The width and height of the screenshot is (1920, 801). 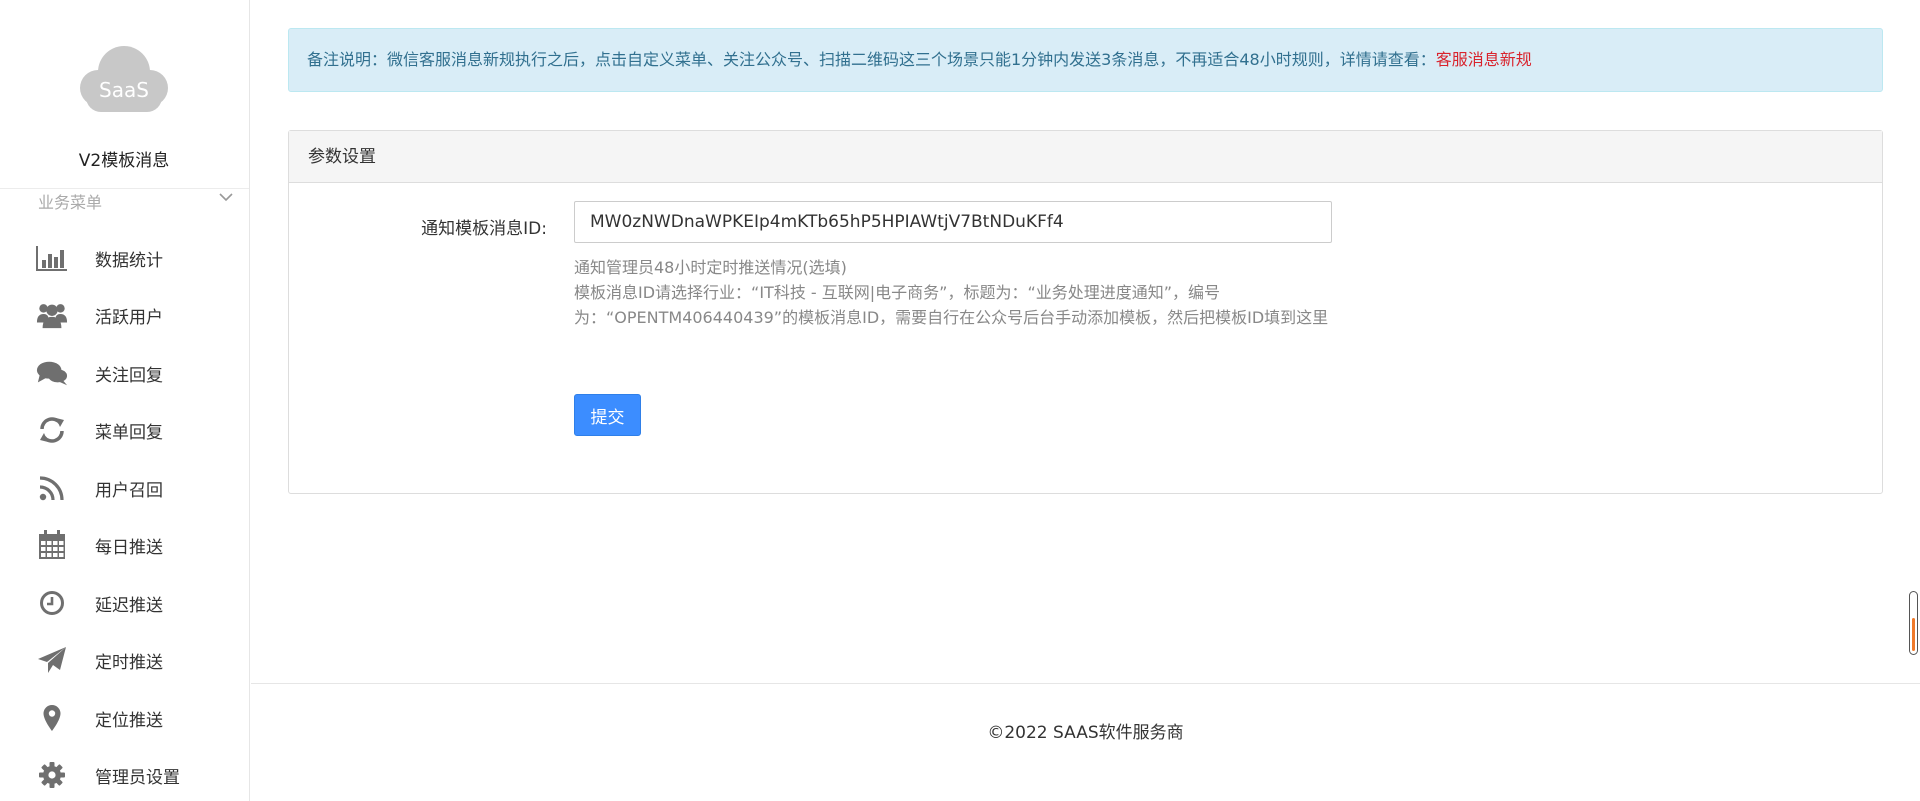 I want to click on scroll-handle-indicator, so click(x=1913, y=634).